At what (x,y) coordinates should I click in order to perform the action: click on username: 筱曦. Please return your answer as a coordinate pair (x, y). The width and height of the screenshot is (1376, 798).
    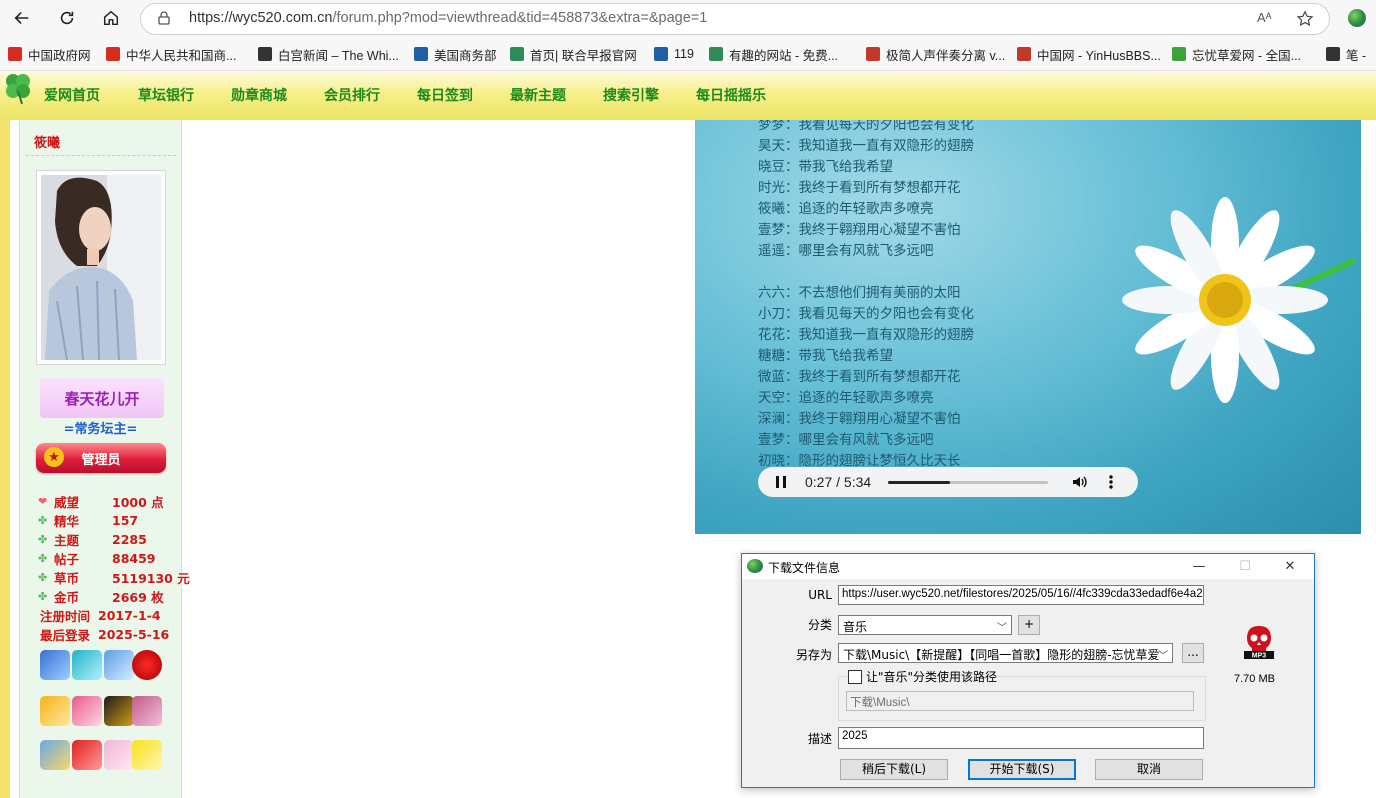
    Looking at the image, I should click on (47, 141).